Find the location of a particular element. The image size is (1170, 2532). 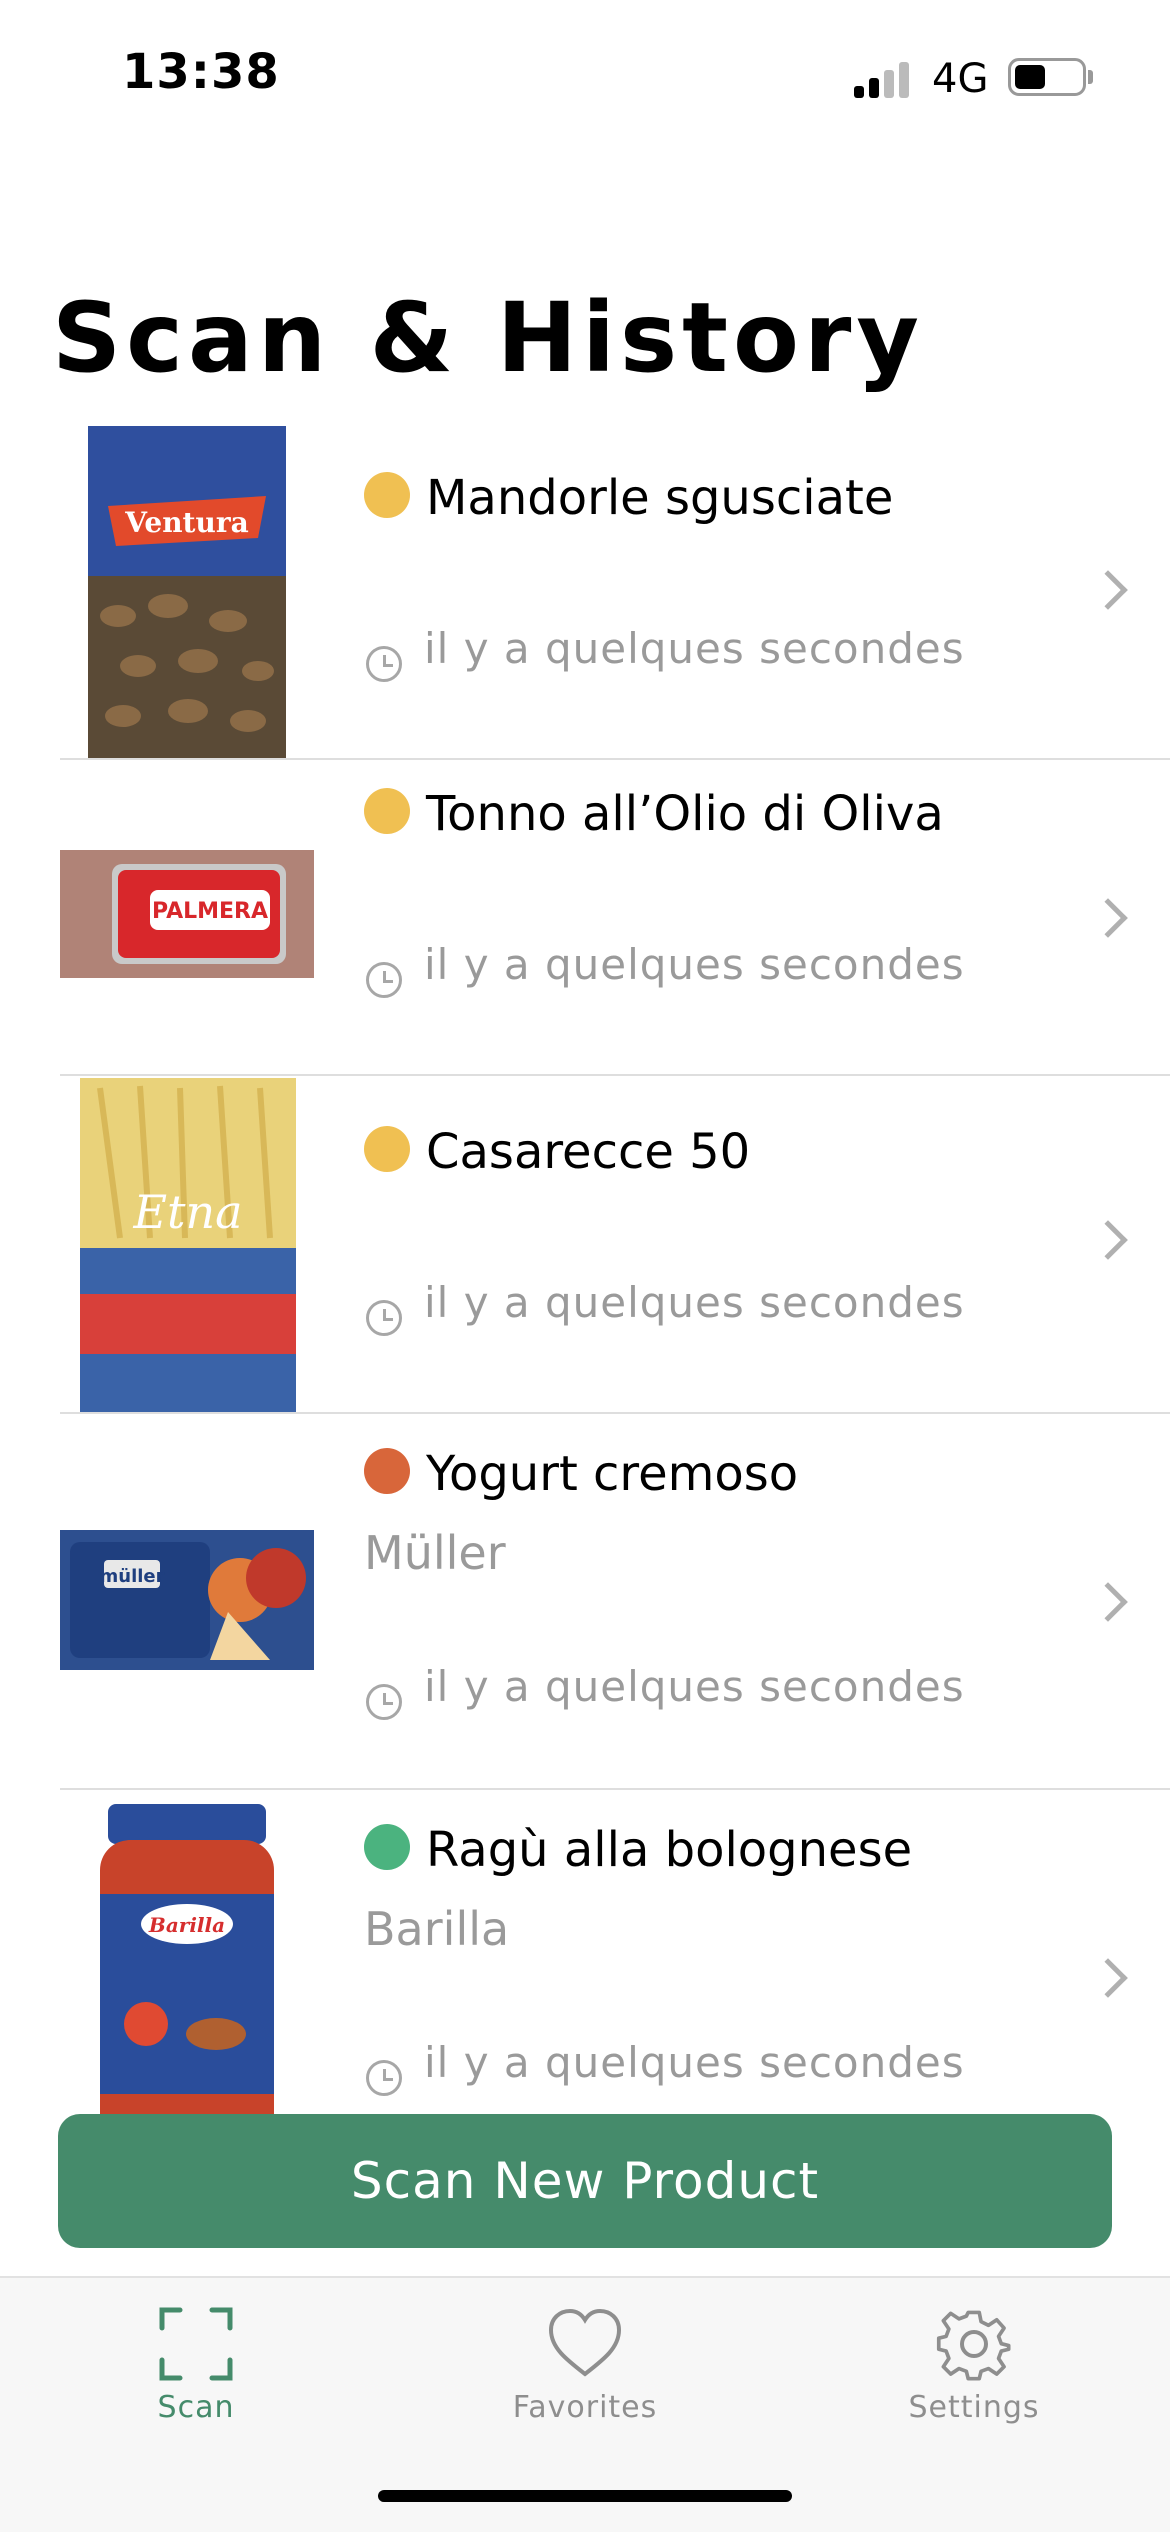

tab-favorites: Favorites is located at coordinates (585, 2362).